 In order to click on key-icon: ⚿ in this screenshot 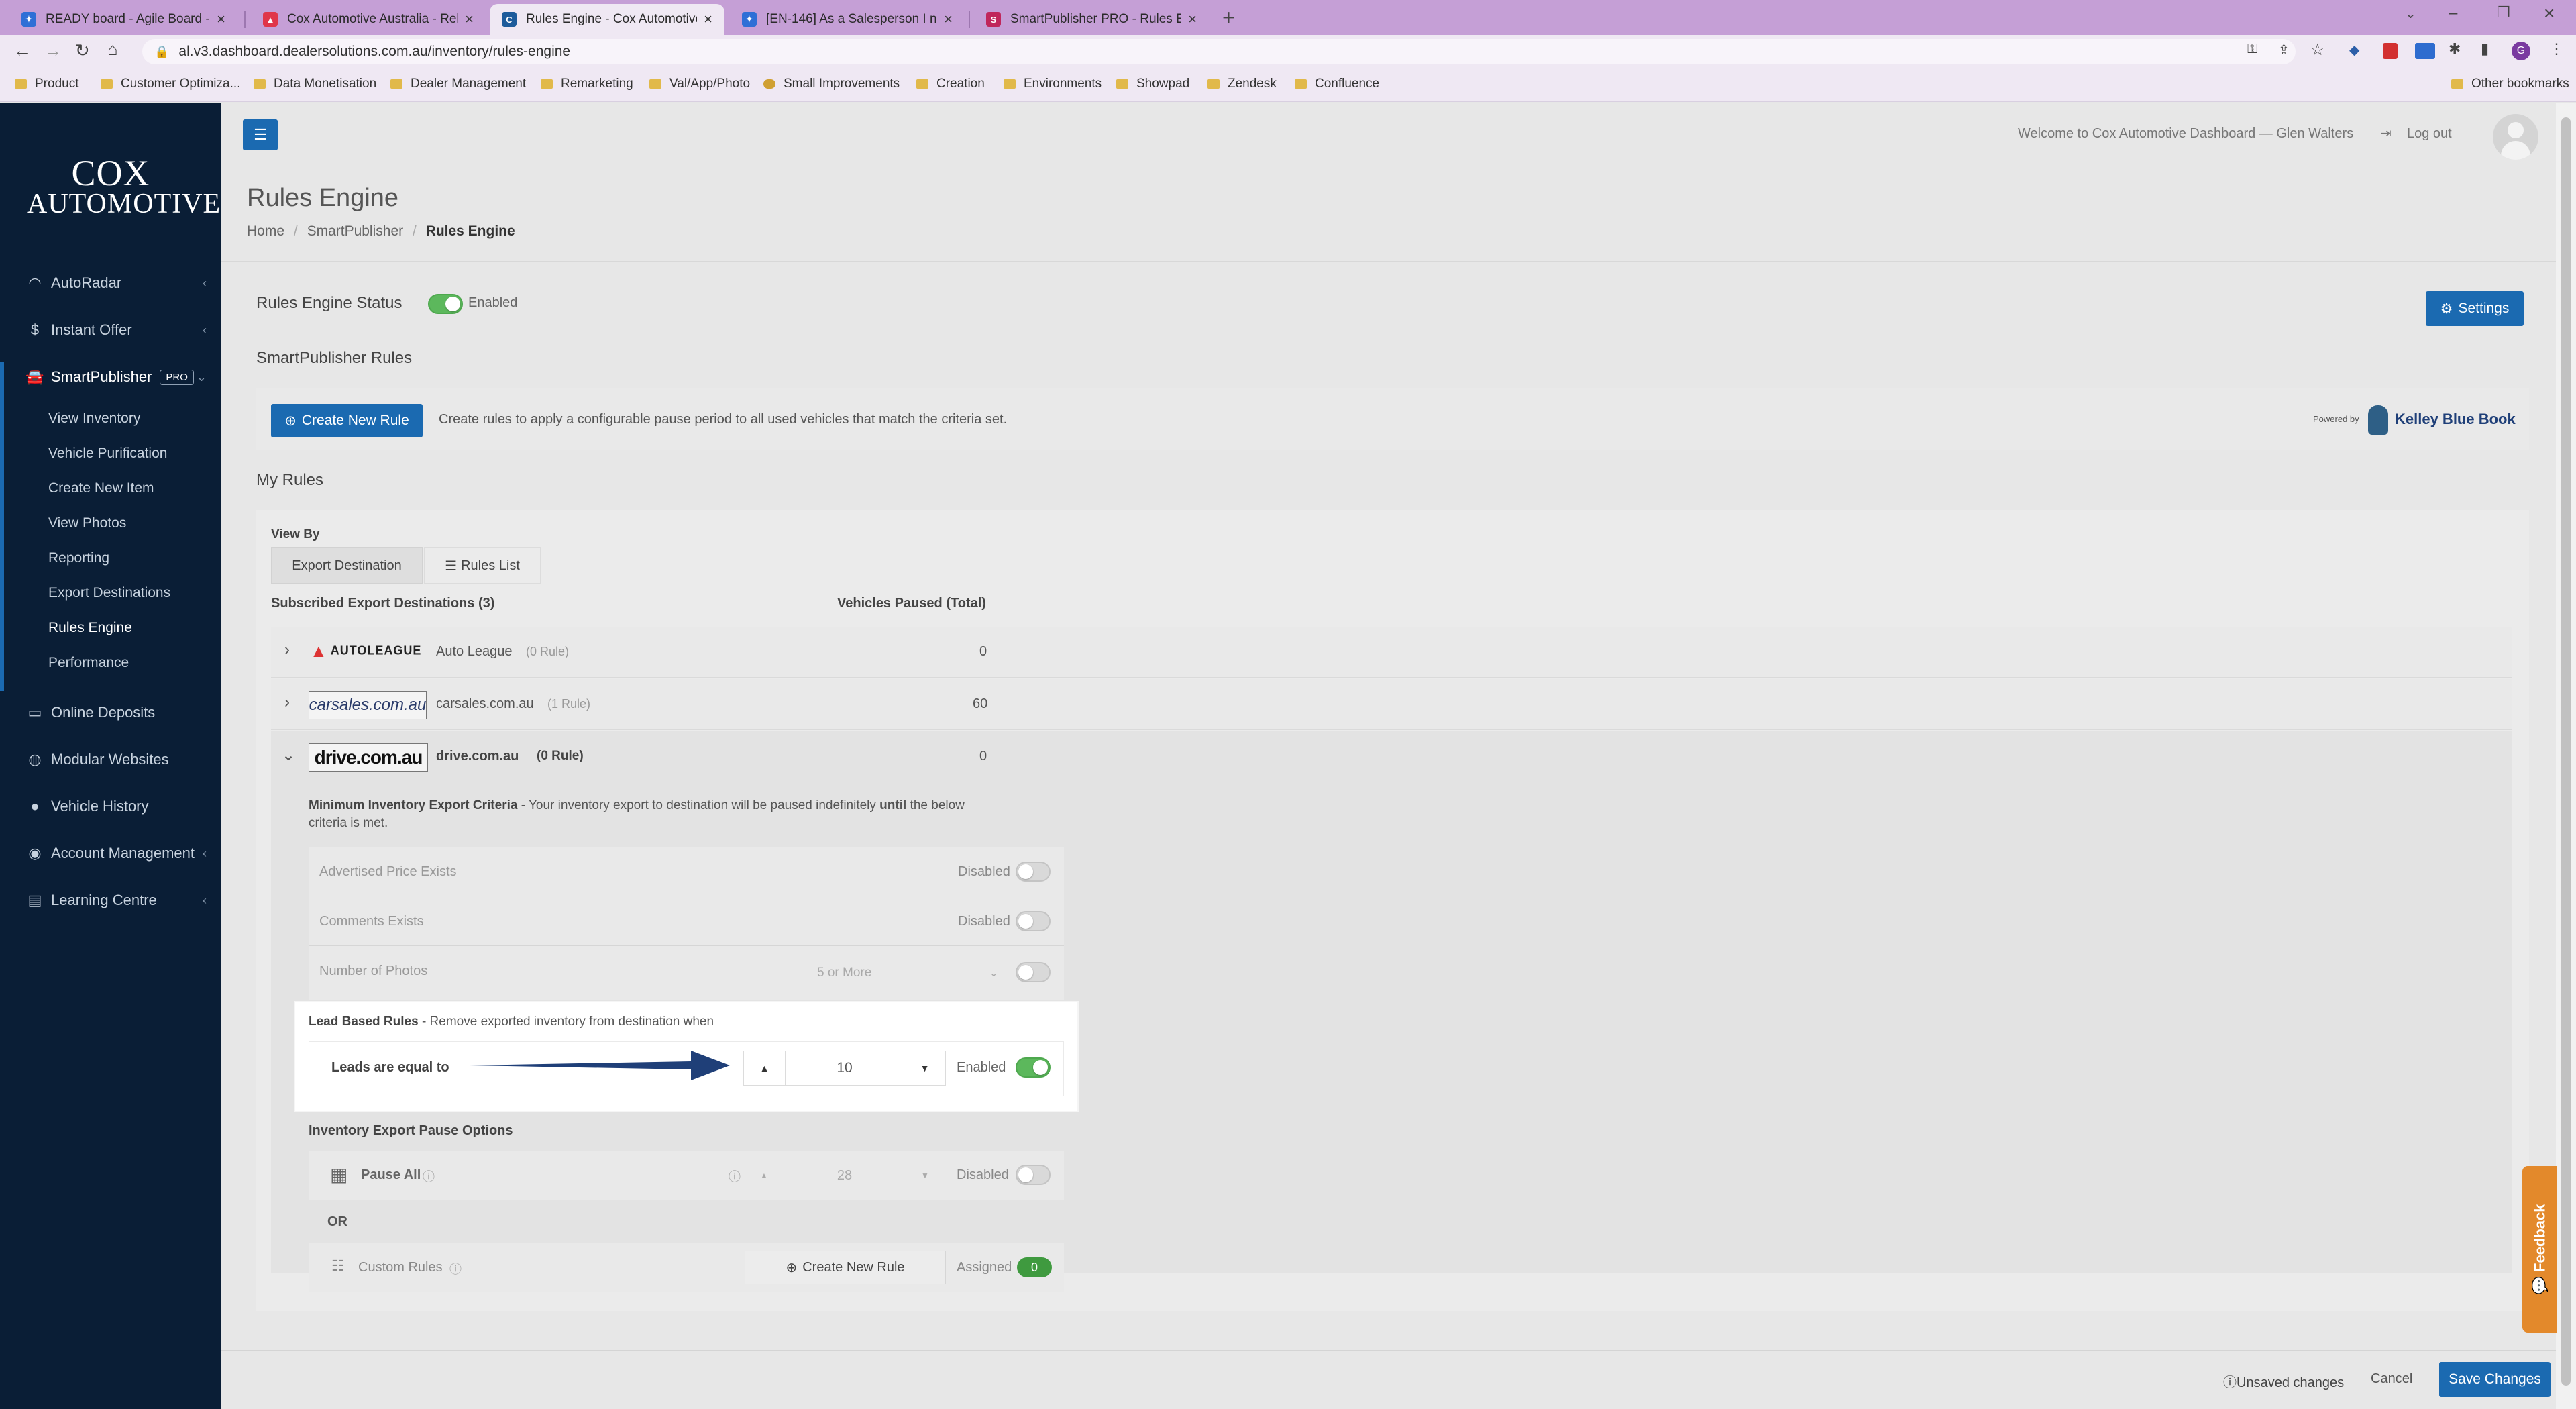, I will do `click(2252, 49)`.